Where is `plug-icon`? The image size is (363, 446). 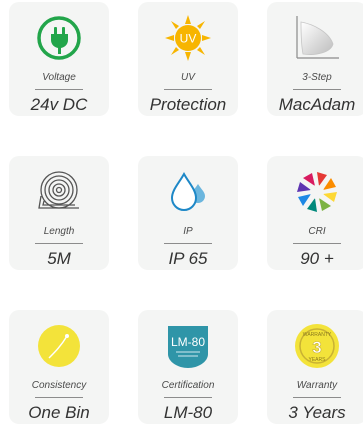 plug-icon is located at coordinates (59, 38).